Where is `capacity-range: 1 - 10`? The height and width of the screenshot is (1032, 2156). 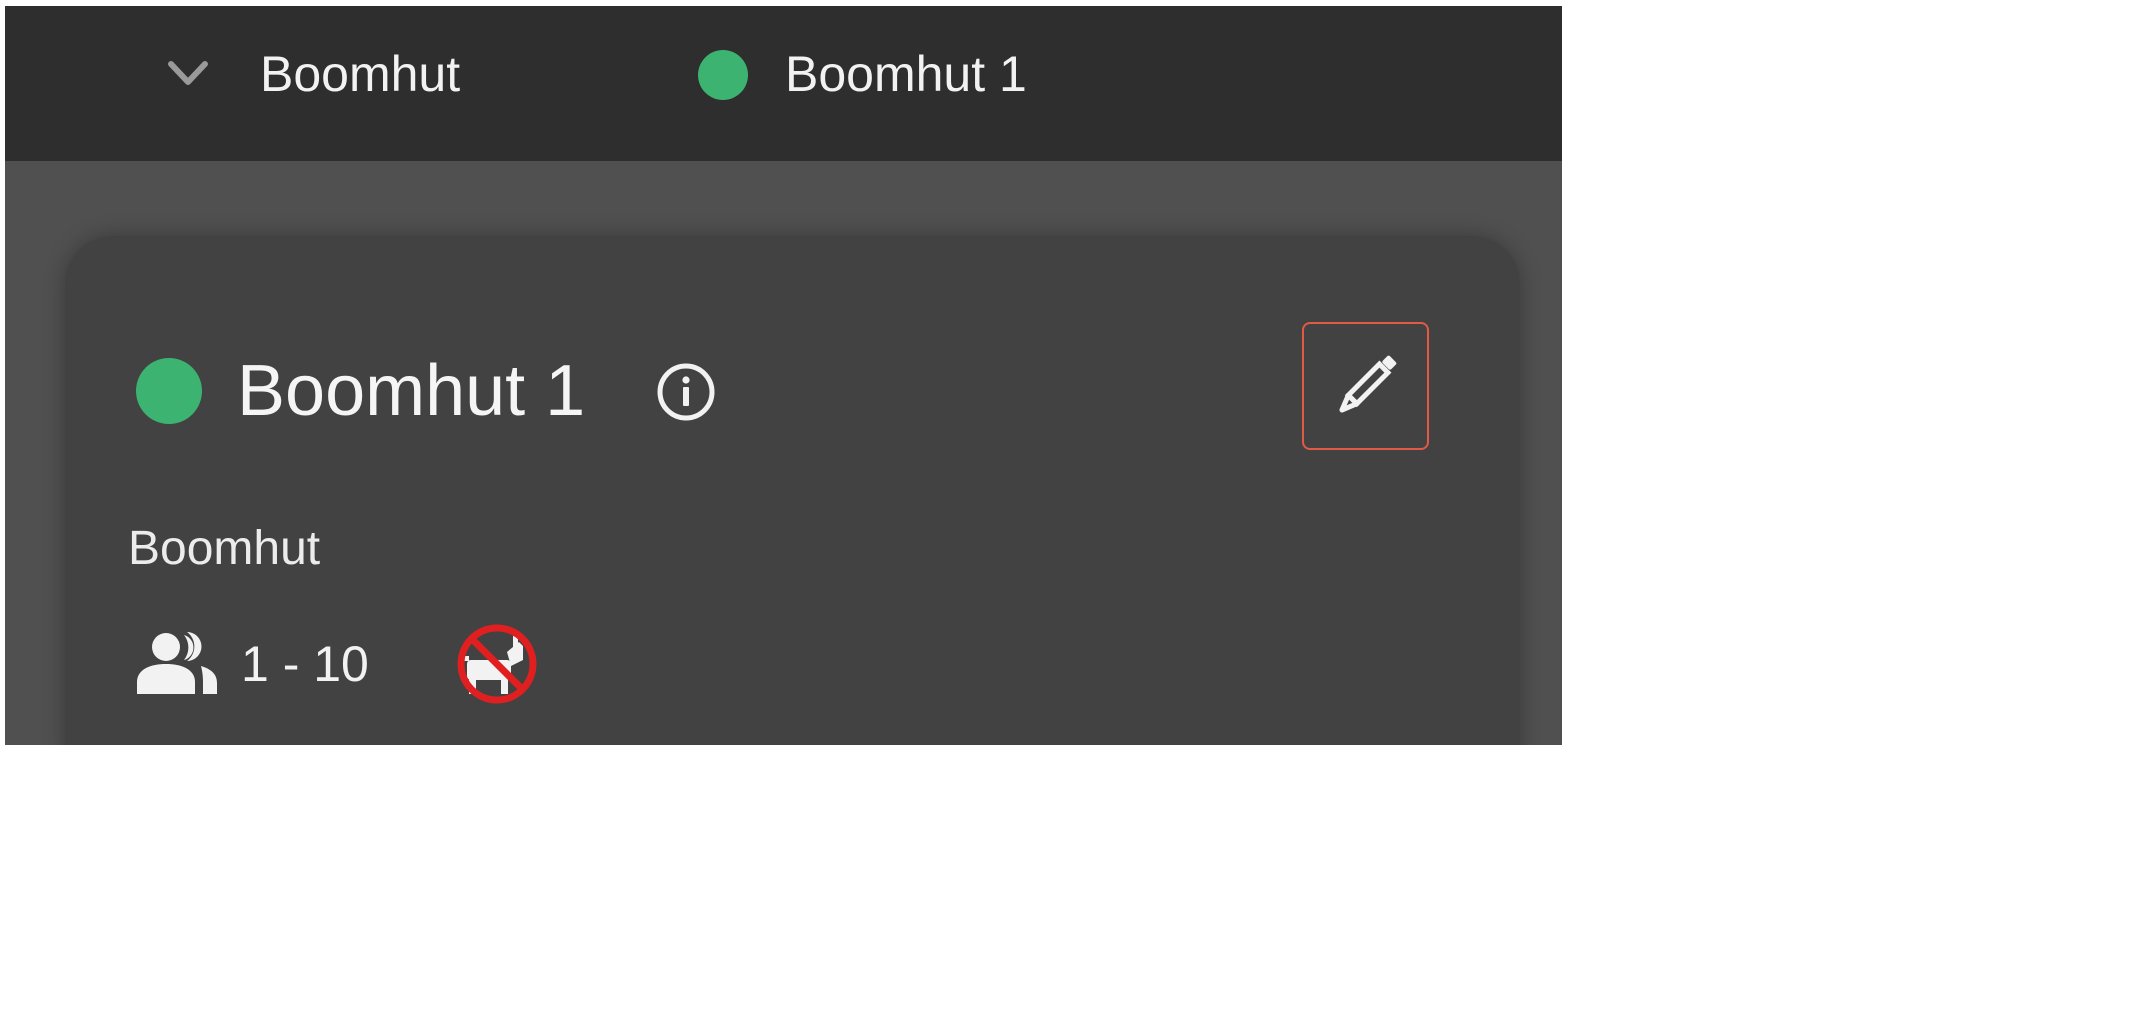
capacity-range: 1 - 10 is located at coordinates (305, 664).